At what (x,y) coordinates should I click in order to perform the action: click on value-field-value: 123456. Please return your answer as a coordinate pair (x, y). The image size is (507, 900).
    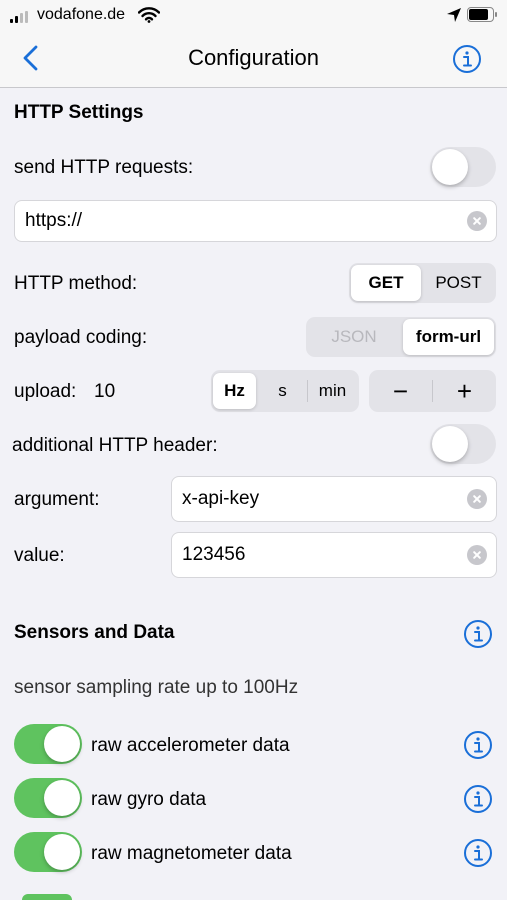
    Looking at the image, I should click on (214, 554).